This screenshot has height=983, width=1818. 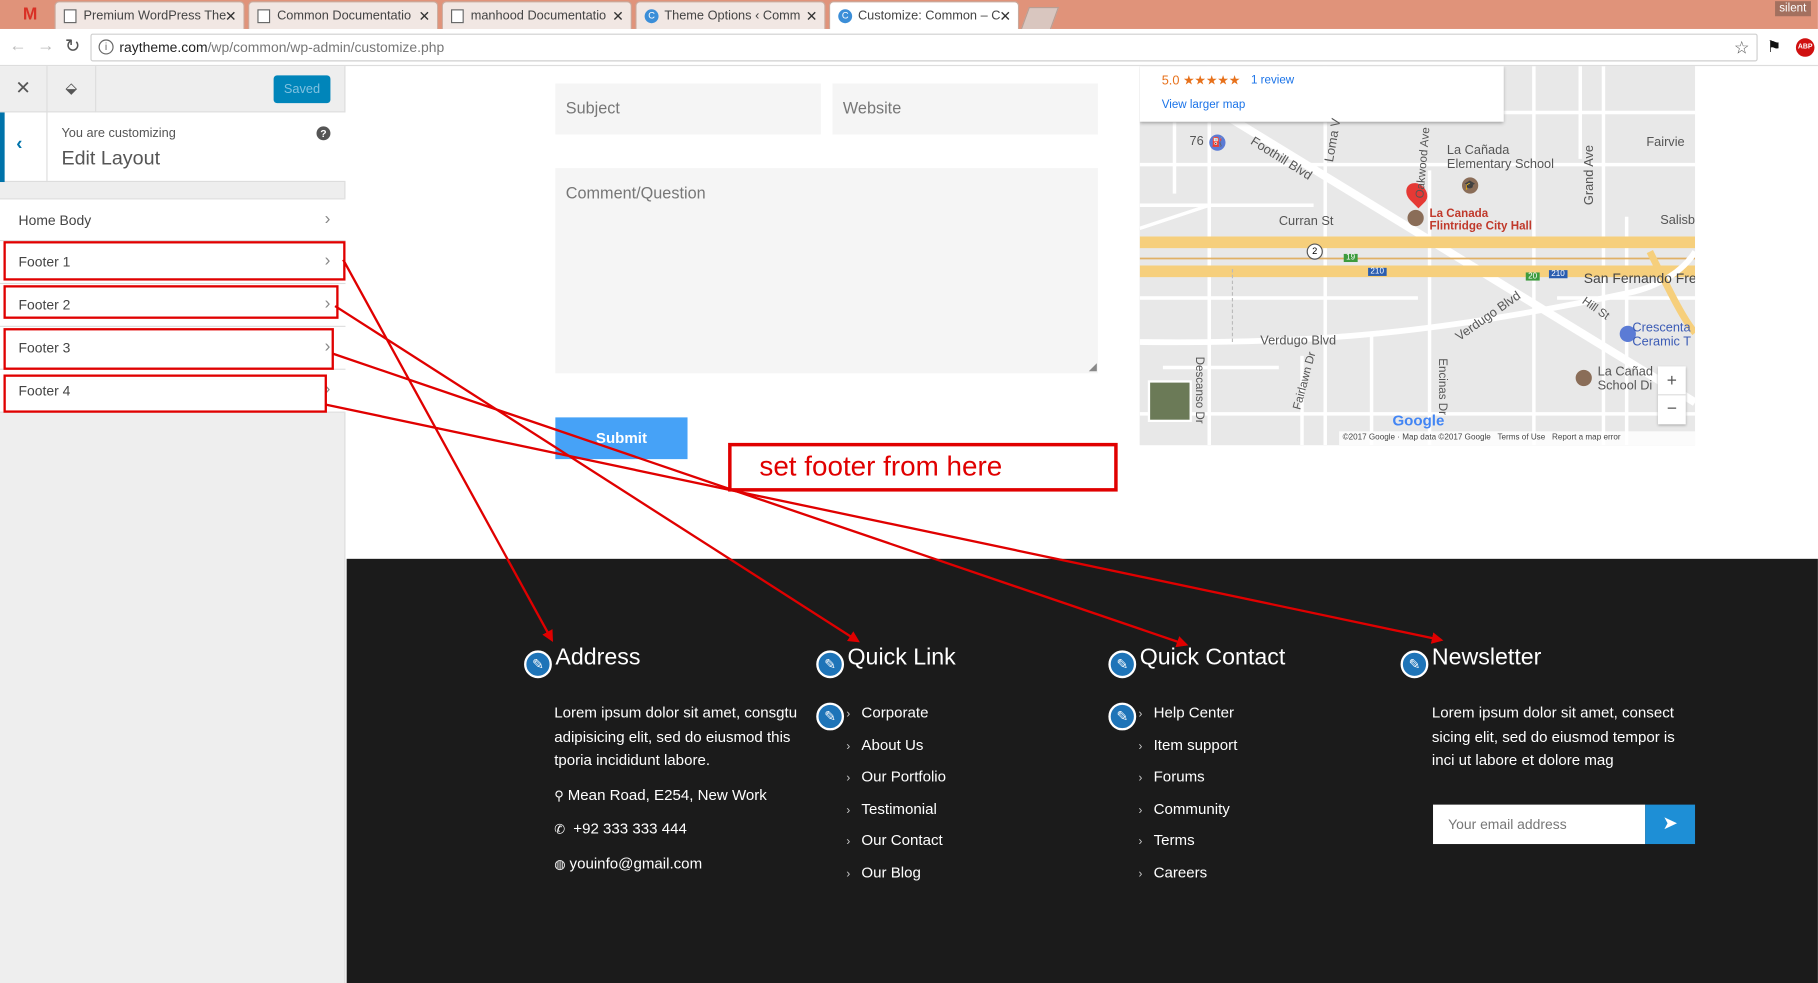 What do you see at coordinates (149, 15) in the screenshot?
I see `browser-tab: Premium WordPress The ✕` at bounding box center [149, 15].